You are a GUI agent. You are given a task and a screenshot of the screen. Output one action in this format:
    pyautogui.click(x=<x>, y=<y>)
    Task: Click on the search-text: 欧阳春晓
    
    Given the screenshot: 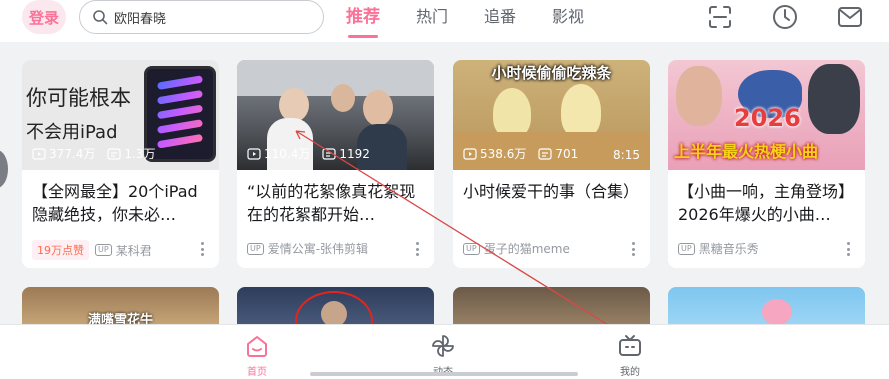 What is the action you would take?
    pyautogui.click(x=140, y=19)
    